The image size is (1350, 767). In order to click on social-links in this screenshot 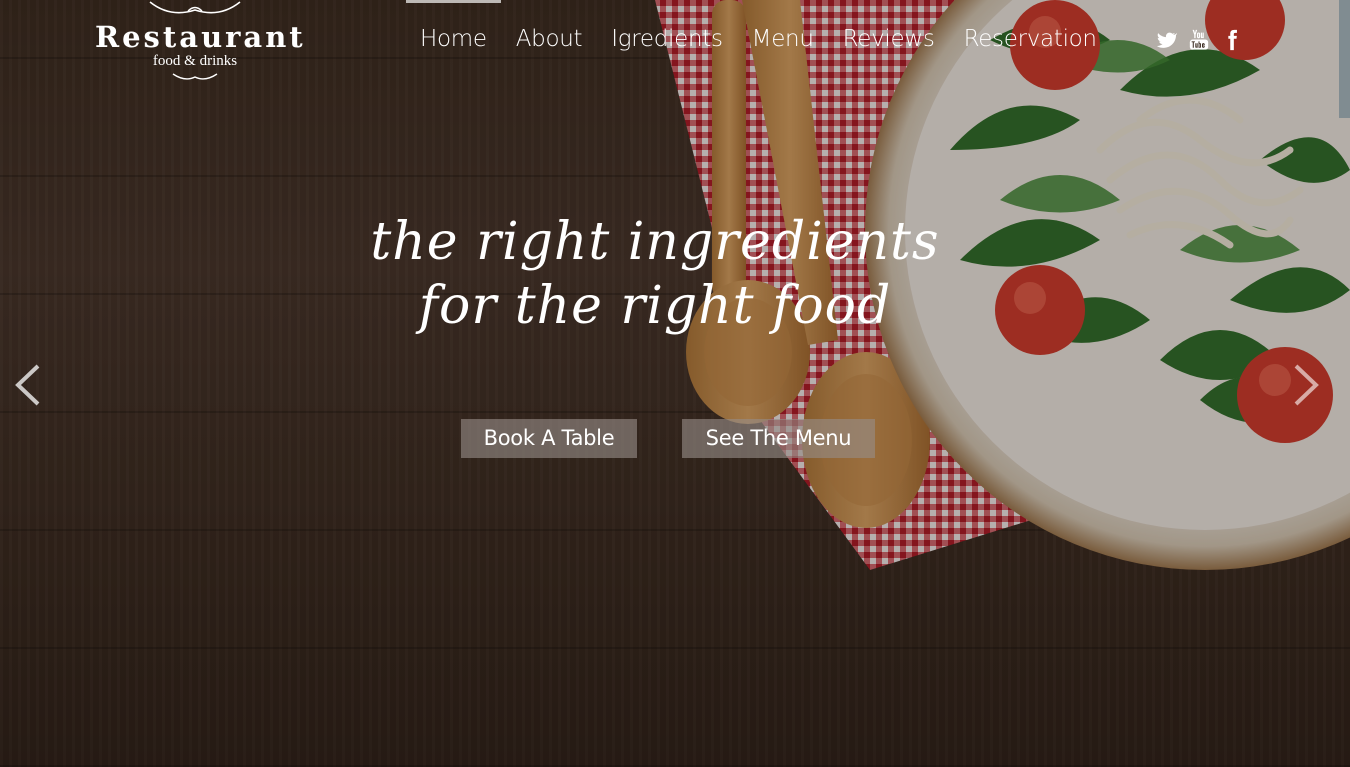, I will do `click(1199, 40)`.